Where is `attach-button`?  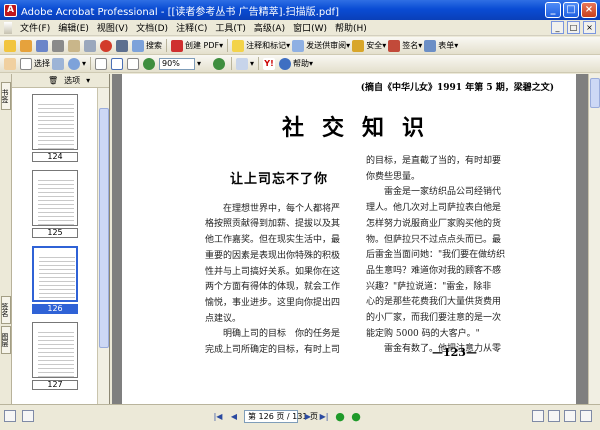 attach-button is located at coordinates (91, 46).